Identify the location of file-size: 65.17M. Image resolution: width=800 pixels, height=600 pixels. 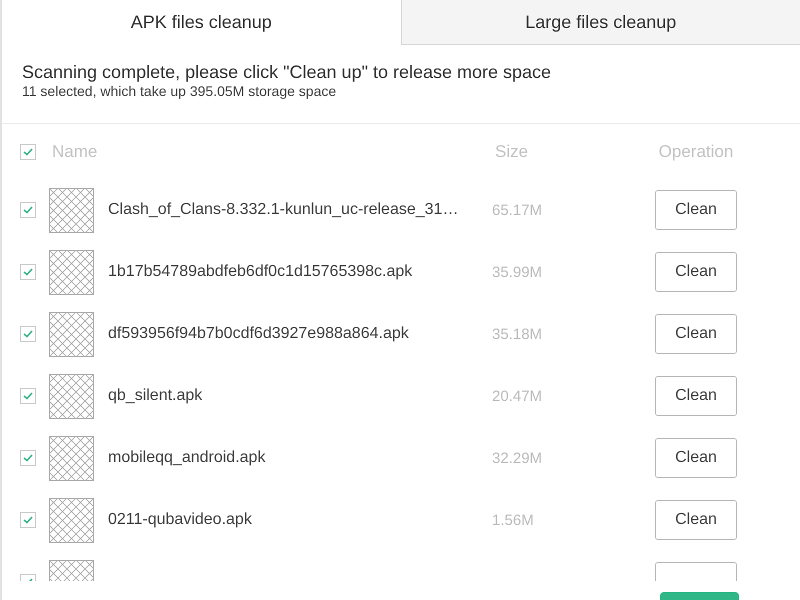
(518, 210).